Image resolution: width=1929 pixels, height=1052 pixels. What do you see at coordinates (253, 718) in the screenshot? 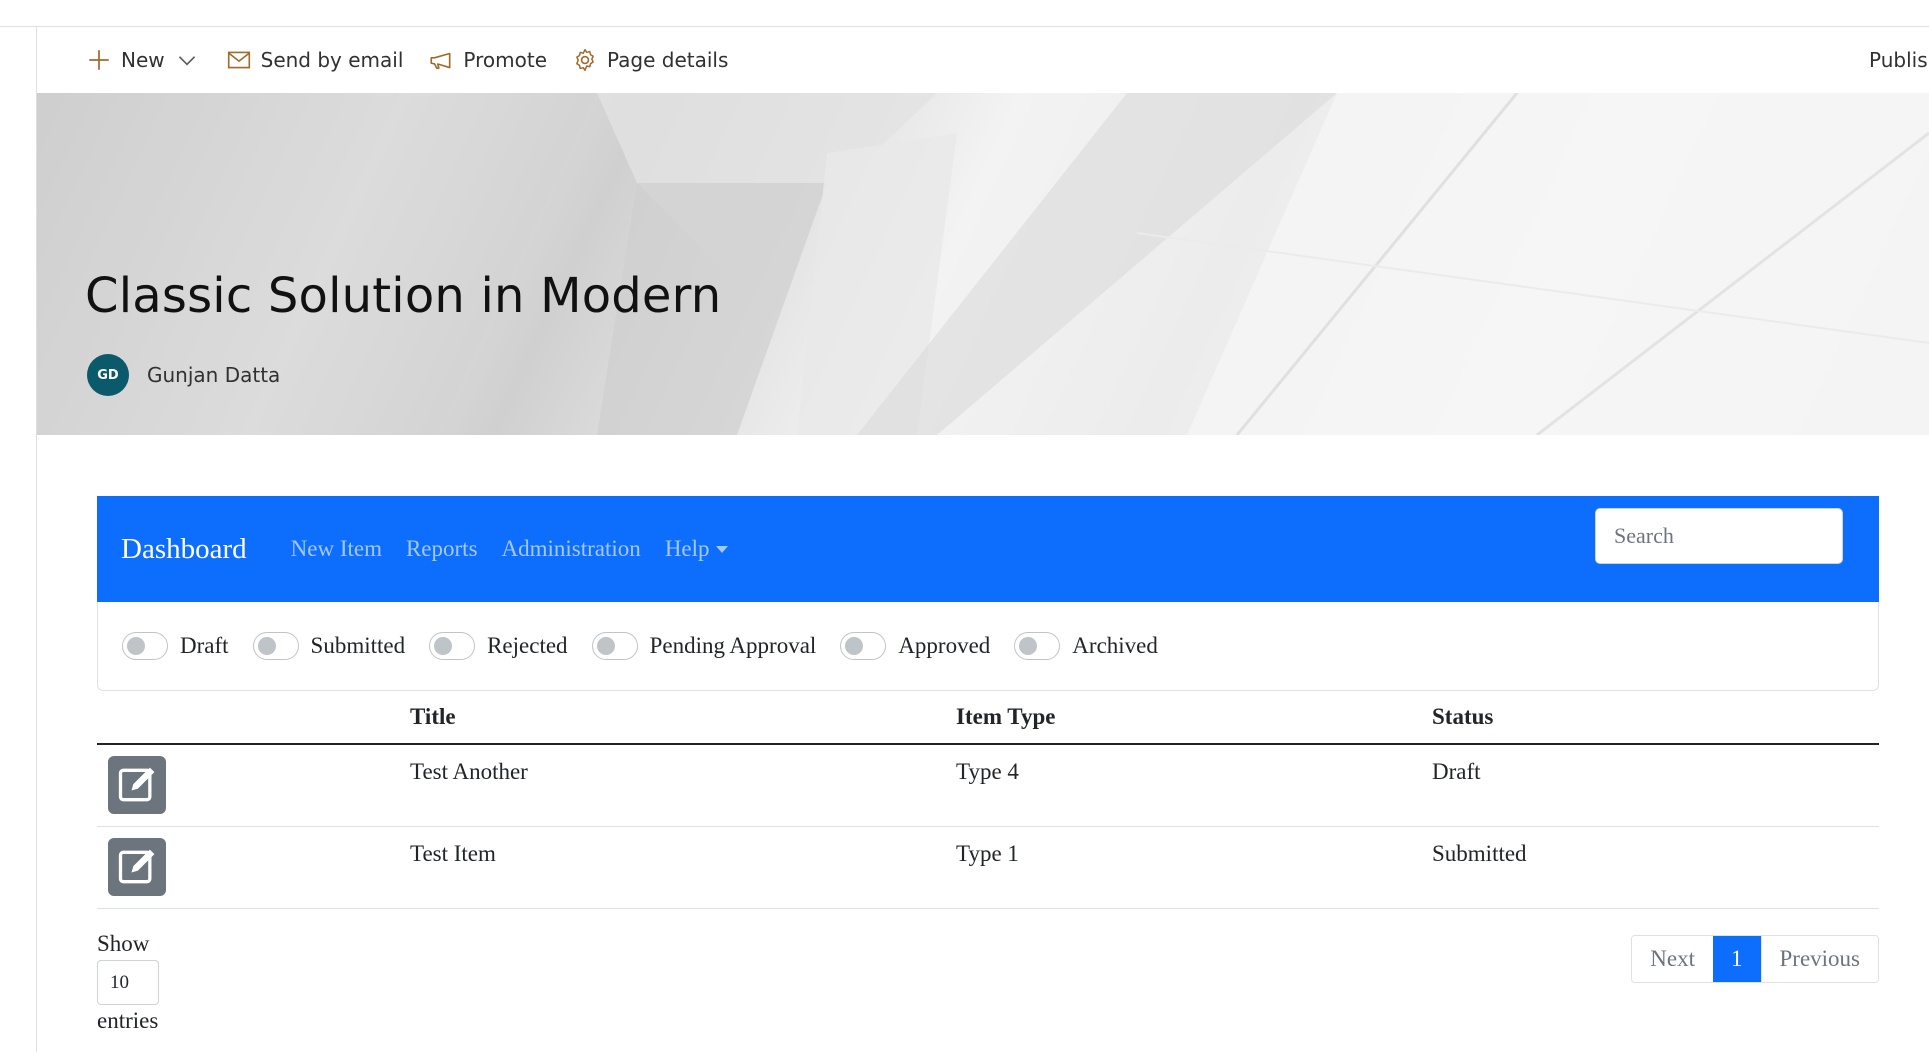
I see `column-header-edit` at bounding box center [253, 718].